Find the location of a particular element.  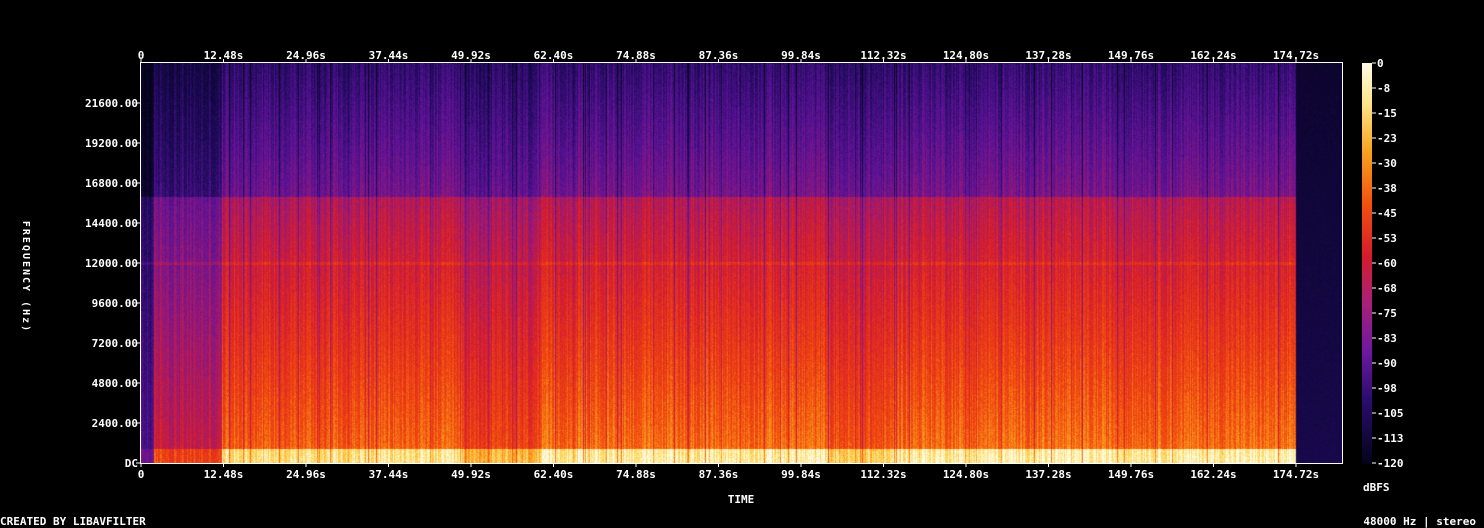

x-tick-label-bottom: 62.40s is located at coordinates (554, 474).